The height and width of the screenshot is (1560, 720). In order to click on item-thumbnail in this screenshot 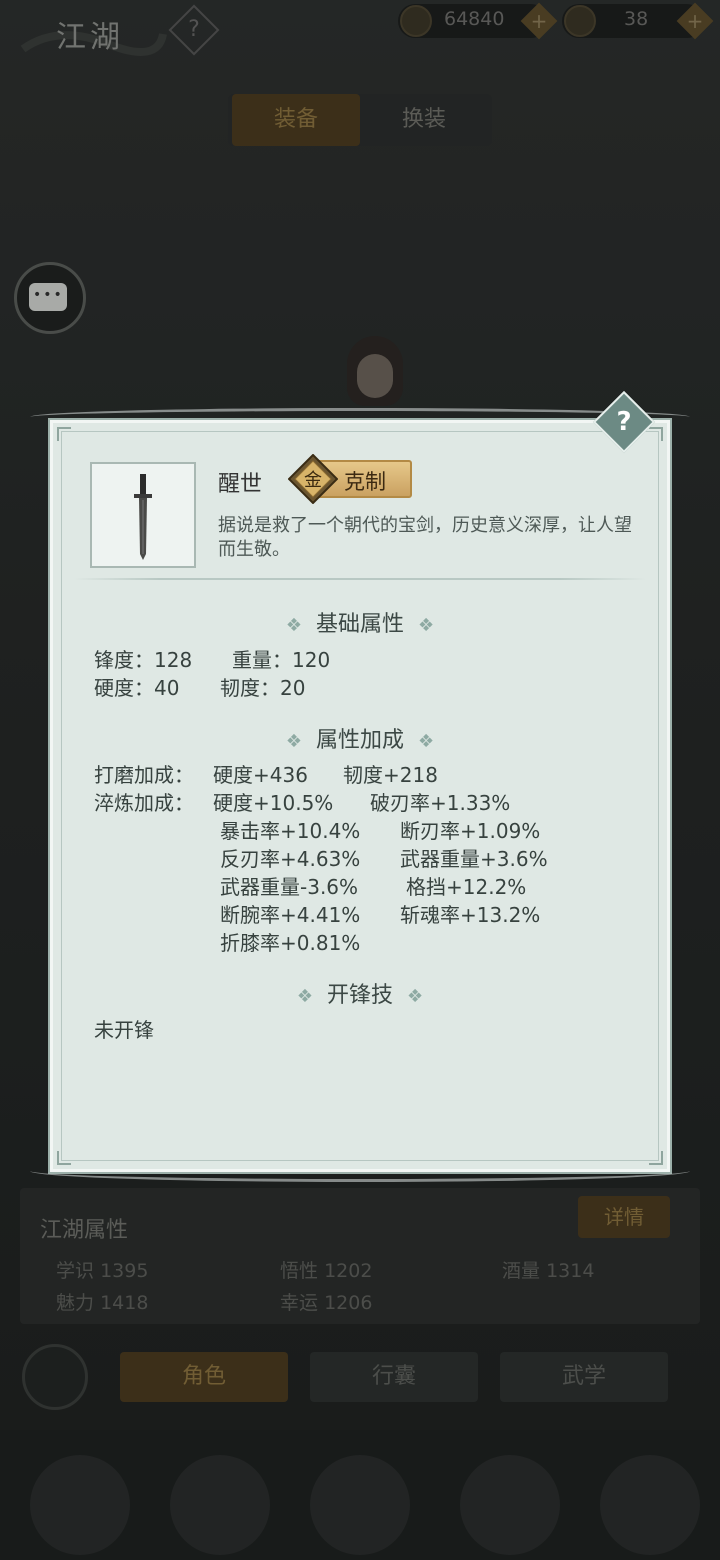, I will do `click(143, 515)`.